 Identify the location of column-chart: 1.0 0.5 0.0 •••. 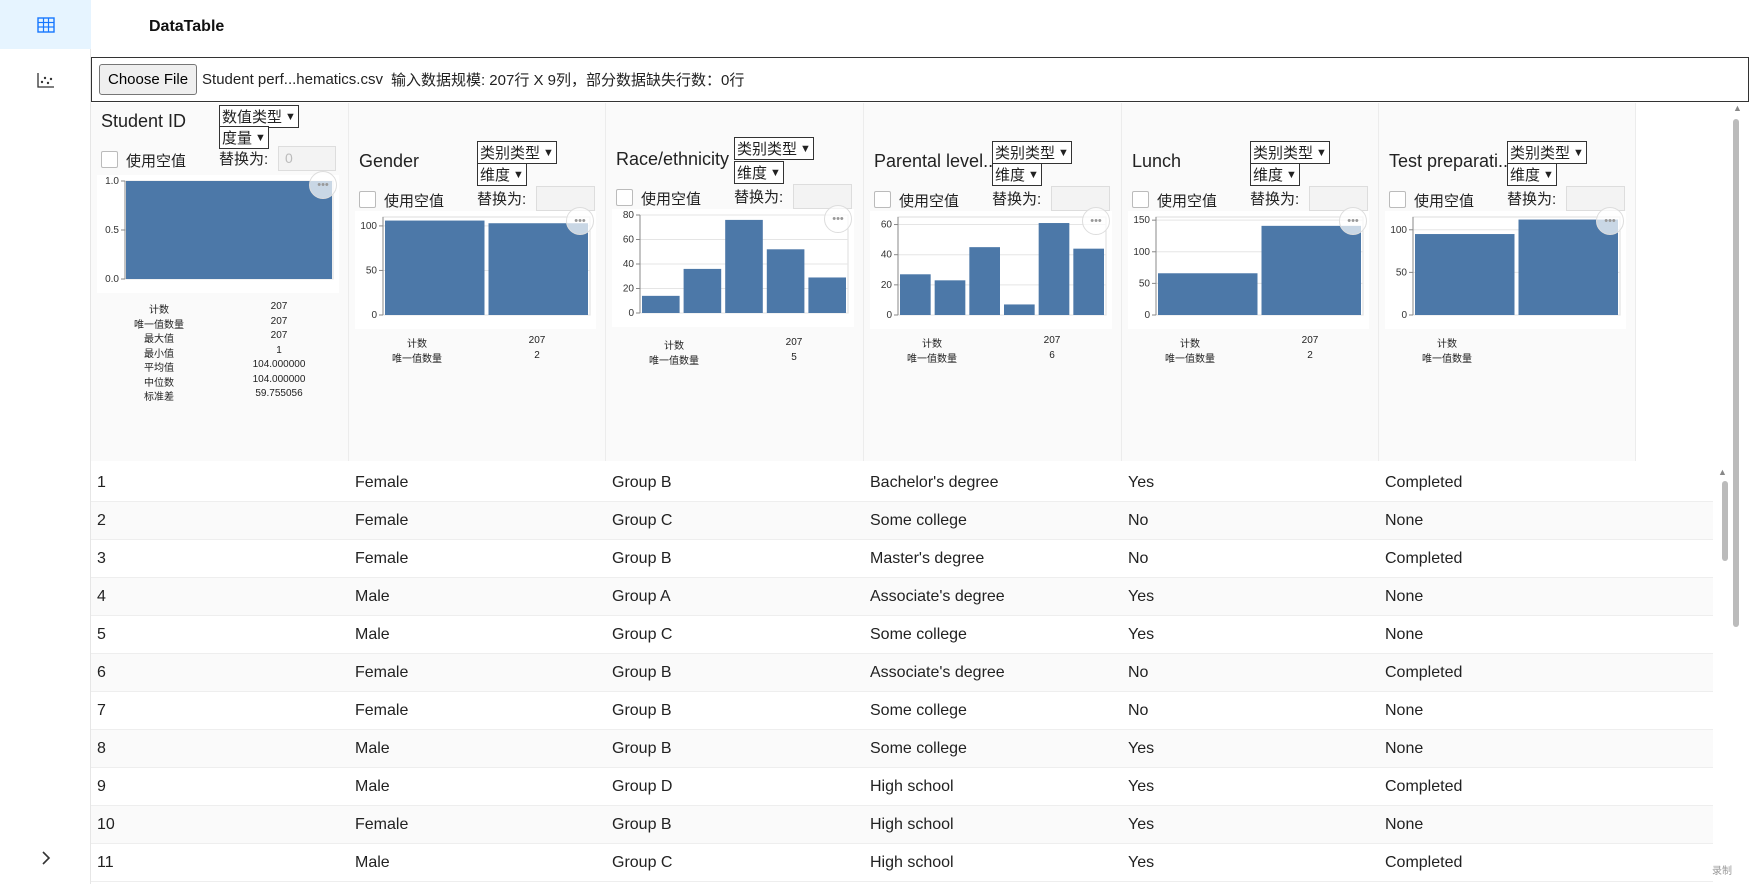
(218, 232).